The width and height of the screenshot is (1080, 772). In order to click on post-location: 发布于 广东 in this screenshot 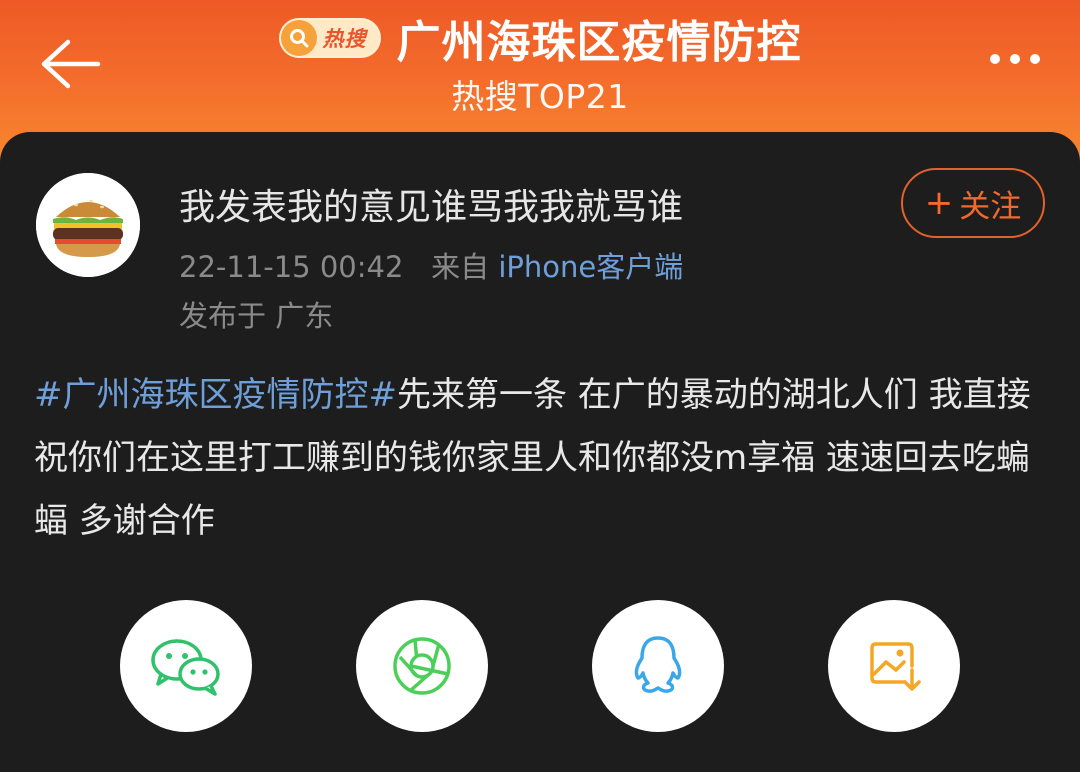, I will do `click(256, 316)`.